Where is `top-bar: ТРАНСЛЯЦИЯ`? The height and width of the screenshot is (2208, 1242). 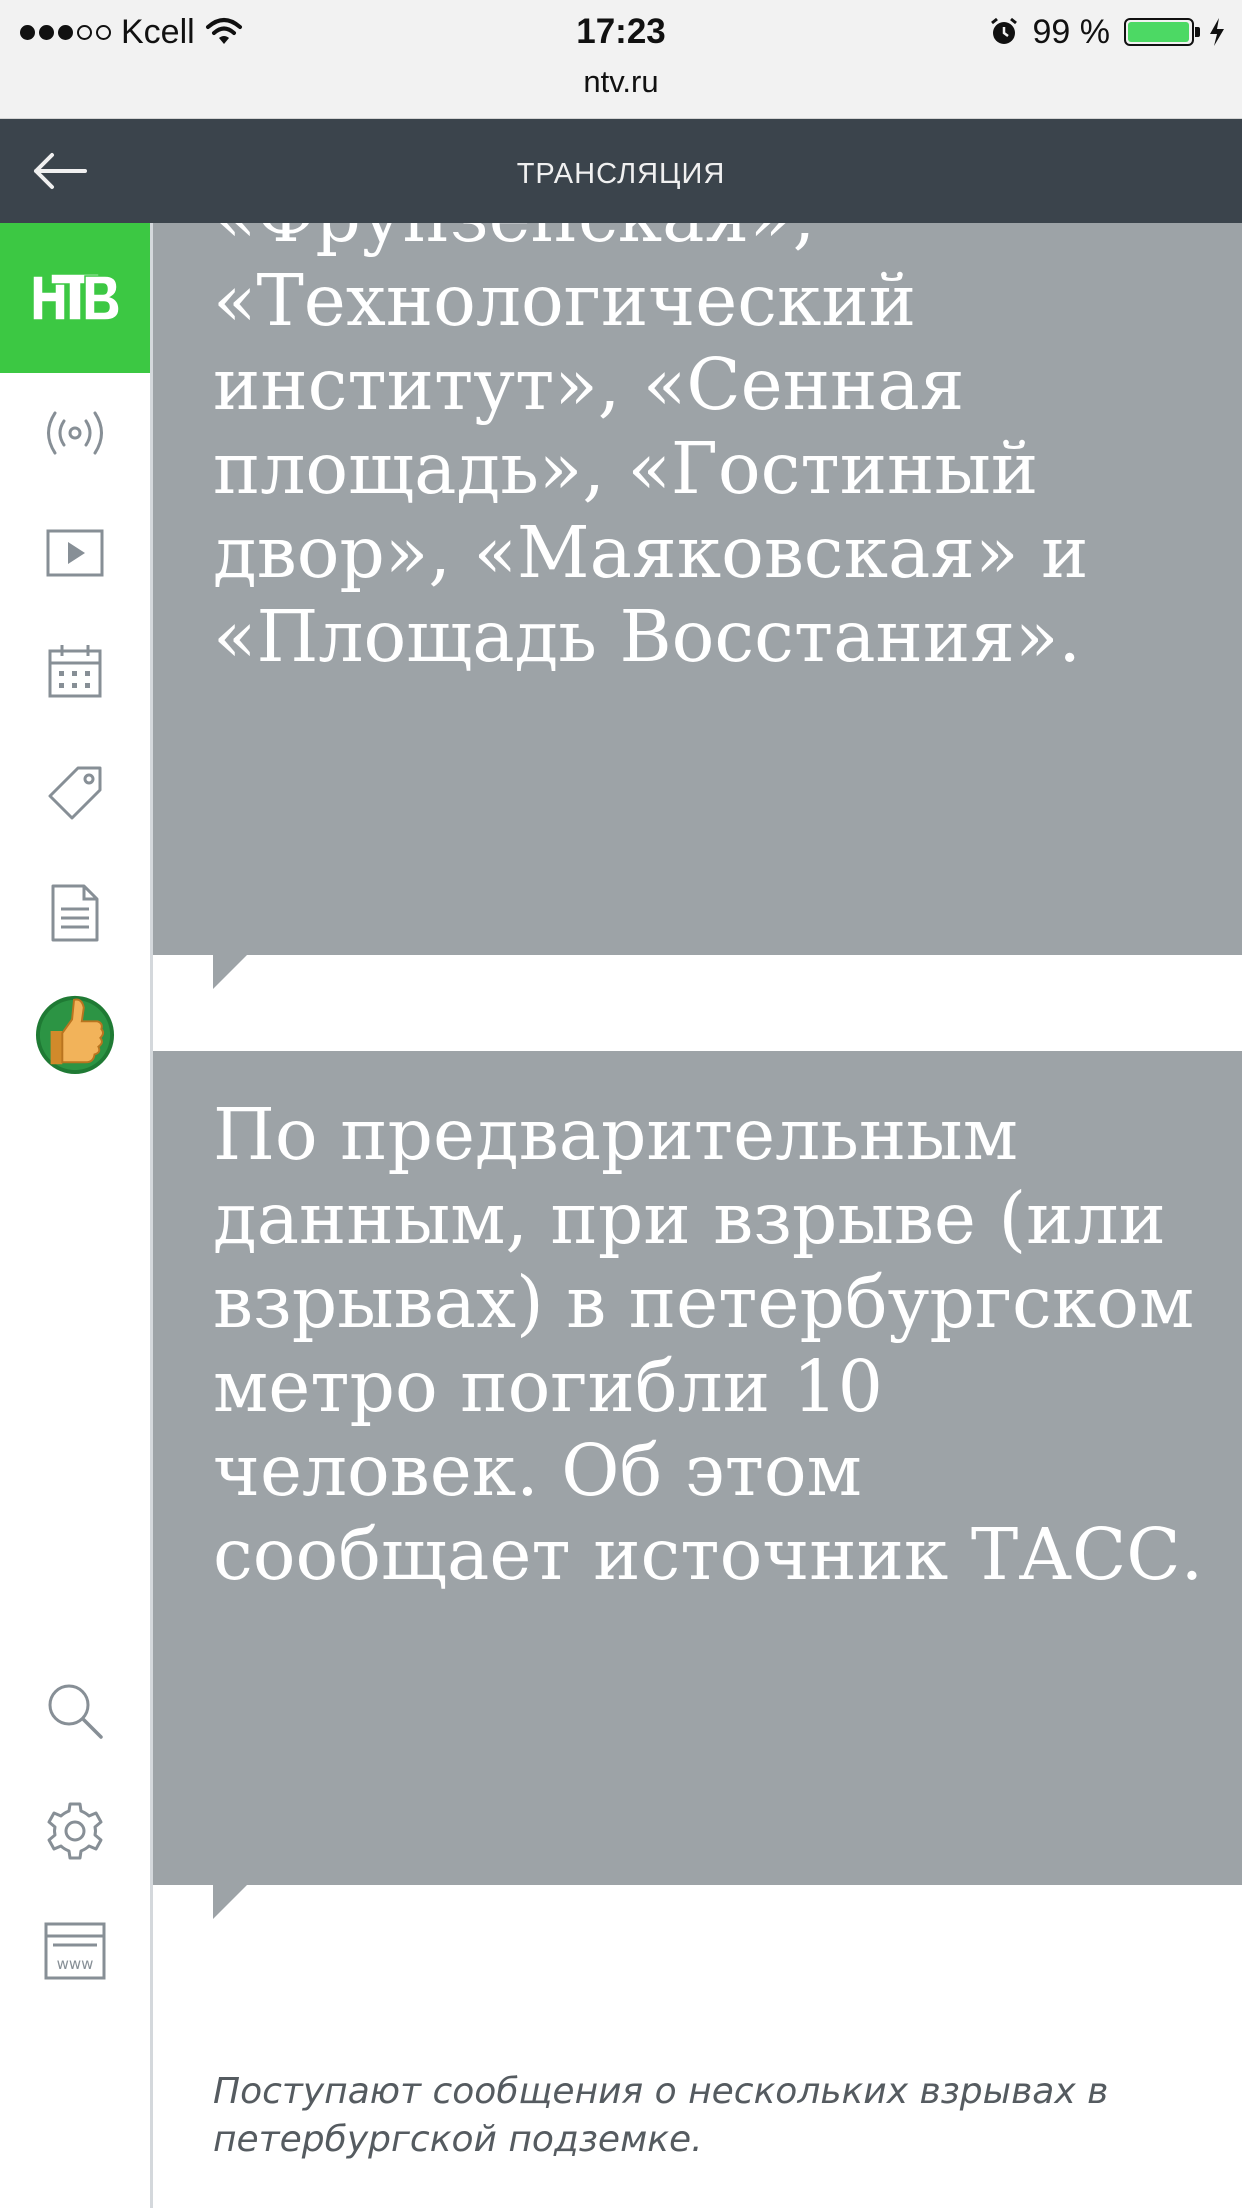 top-bar: ТРАНСЛЯЦИЯ is located at coordinates (621, 171).